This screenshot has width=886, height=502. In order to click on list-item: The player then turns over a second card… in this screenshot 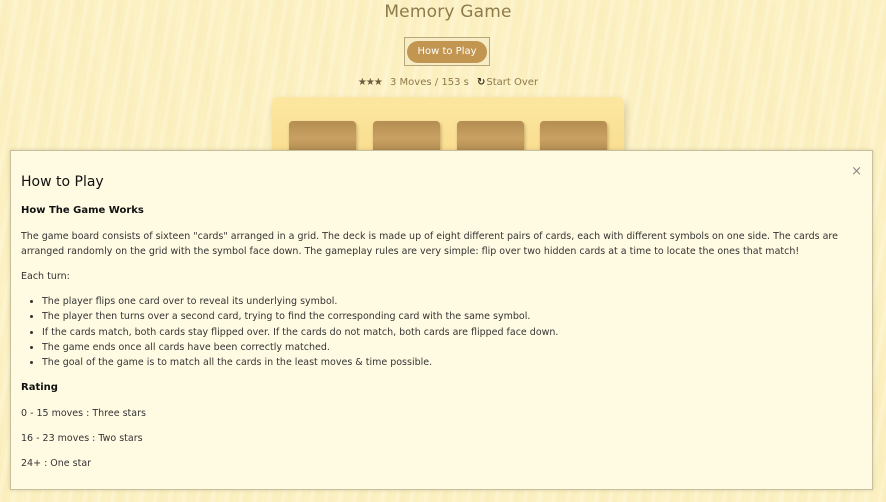, I will do `click(300, 316)`.